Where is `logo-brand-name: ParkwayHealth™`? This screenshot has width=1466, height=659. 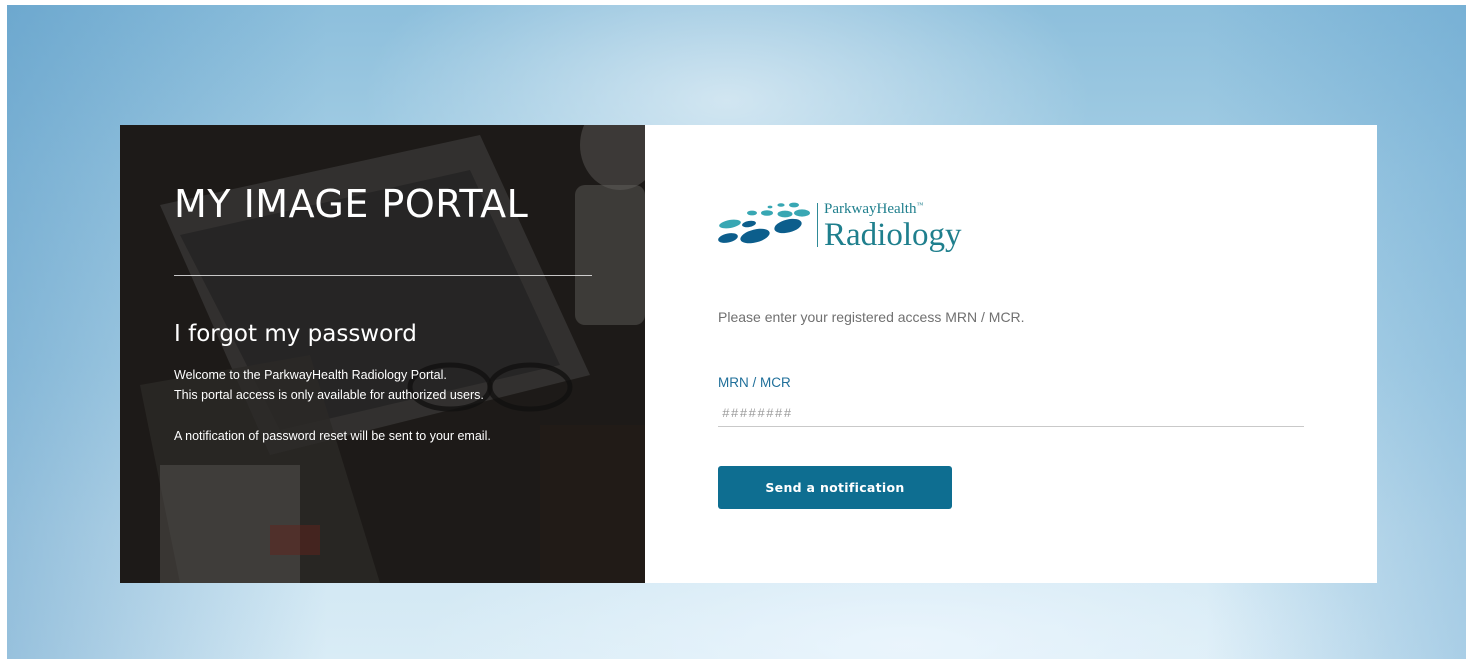
logo-brand-name: ParkwayHealth™ is located at coordinates (893, 207).